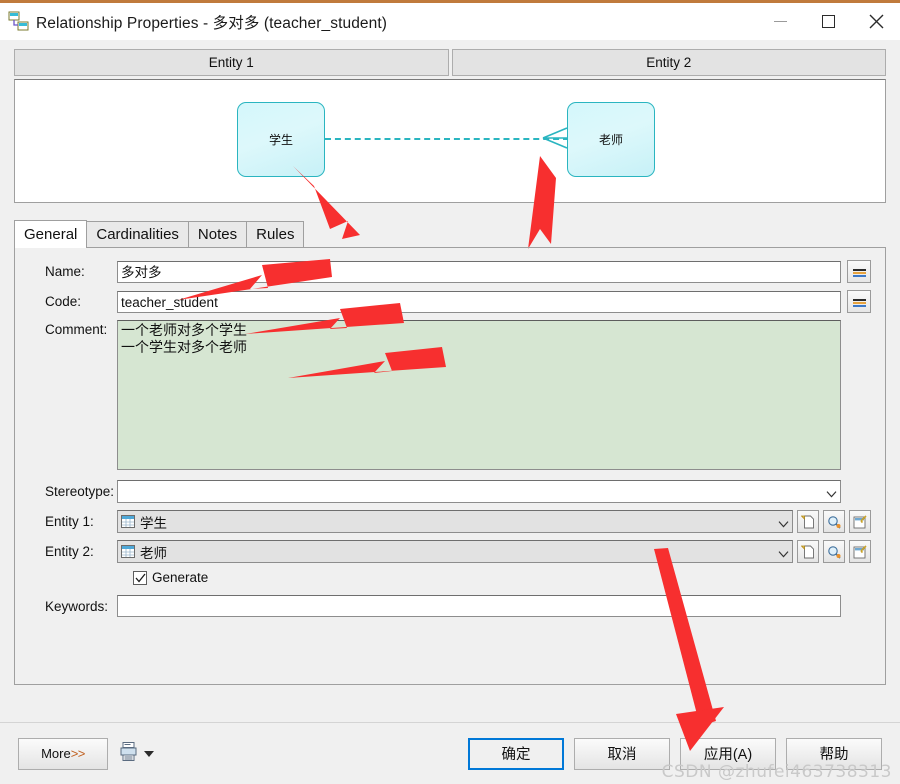  Describe the element at coordinates (56, 753) in the screenshot. I see `more-label: More` at that location.